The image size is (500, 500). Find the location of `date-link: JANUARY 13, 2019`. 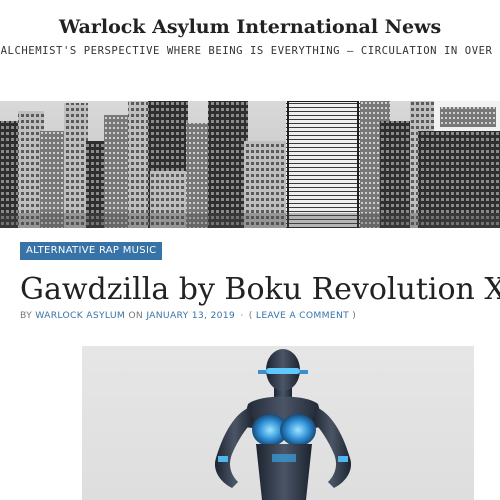

date-link: JANUARY 13, 2019 is located at coordinates (190, 315).